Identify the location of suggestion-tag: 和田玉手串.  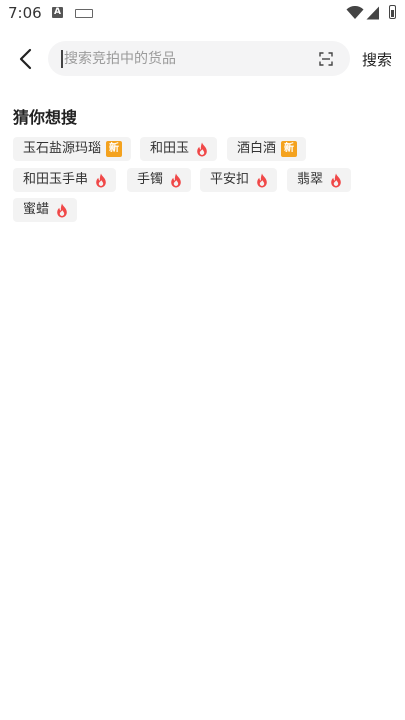
(65, 180).